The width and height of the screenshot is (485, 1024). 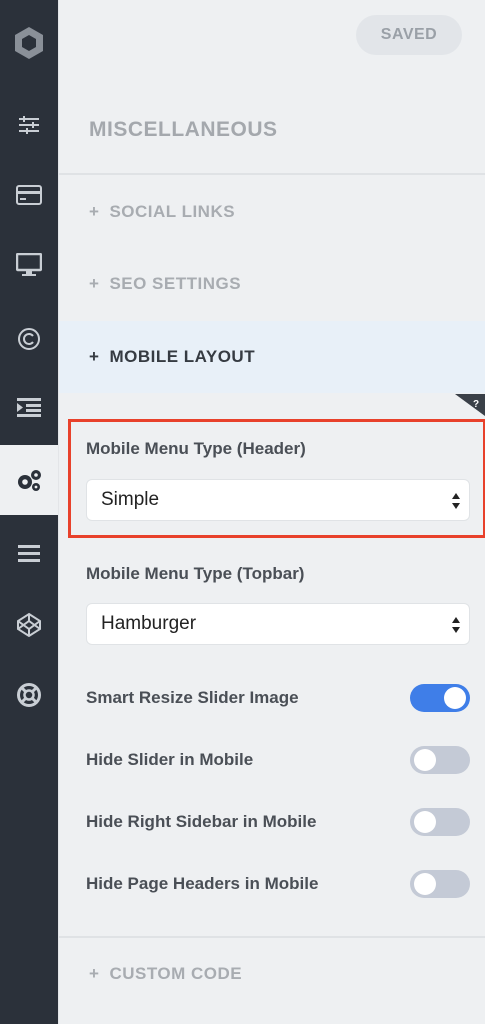 What do you see at coordinates (175, 283) in the screenshot?
I see `accordion-label: SEO SETTINGS` at bounding box center [175, 283].